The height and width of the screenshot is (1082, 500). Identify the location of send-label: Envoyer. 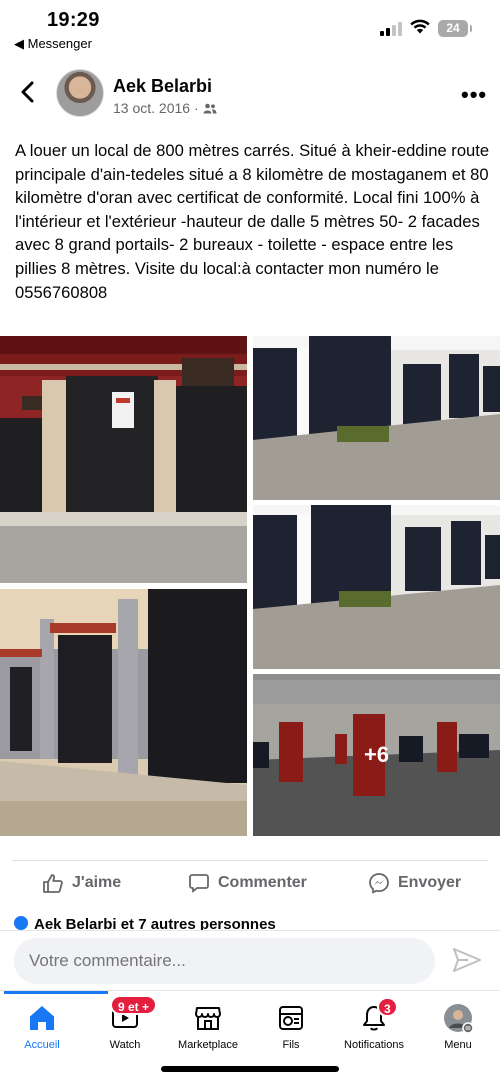
(430, 882).